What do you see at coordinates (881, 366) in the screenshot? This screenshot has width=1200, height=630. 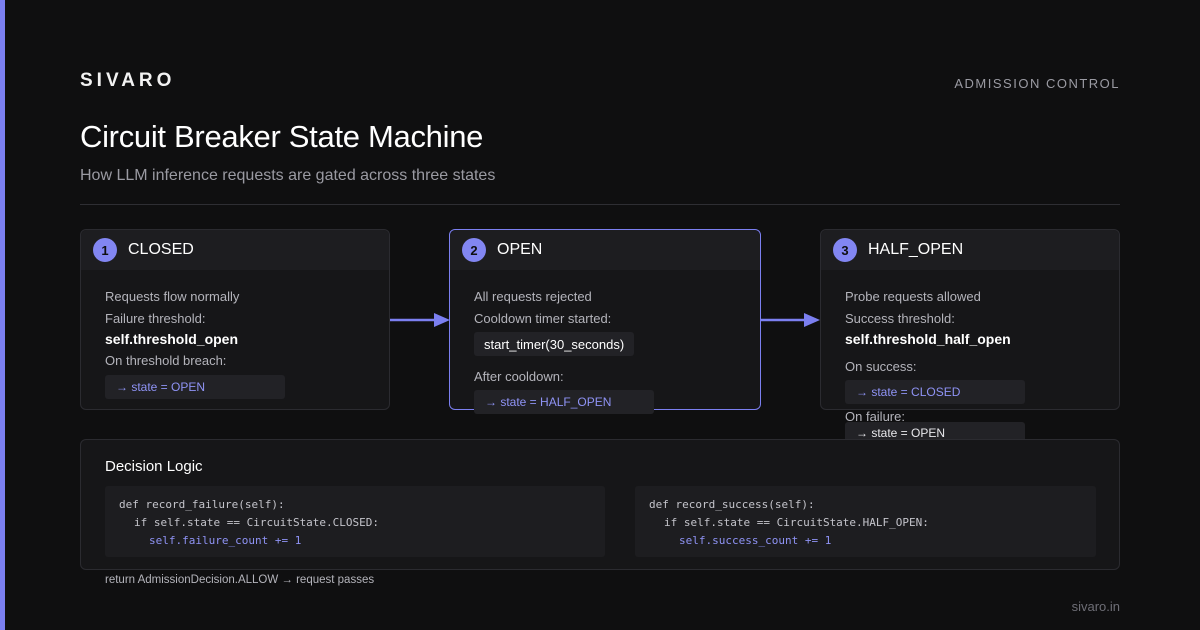 I see `success-label: On success:` at bounding box center [881, 366].